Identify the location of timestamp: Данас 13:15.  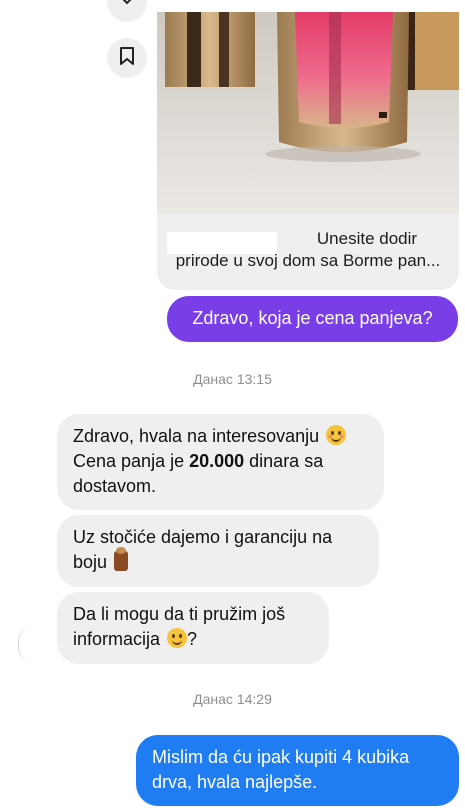
(232, 379).